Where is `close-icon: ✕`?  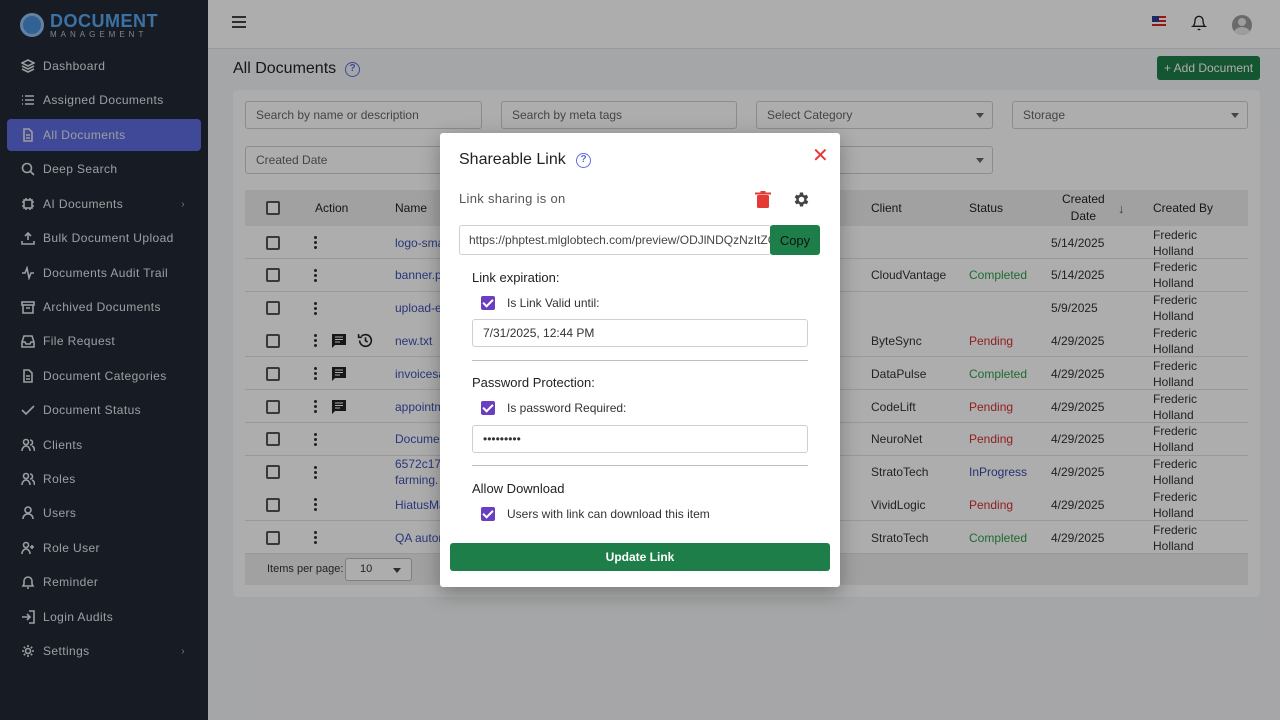 close-icon: ✕ is located at coordinates (820, 155).